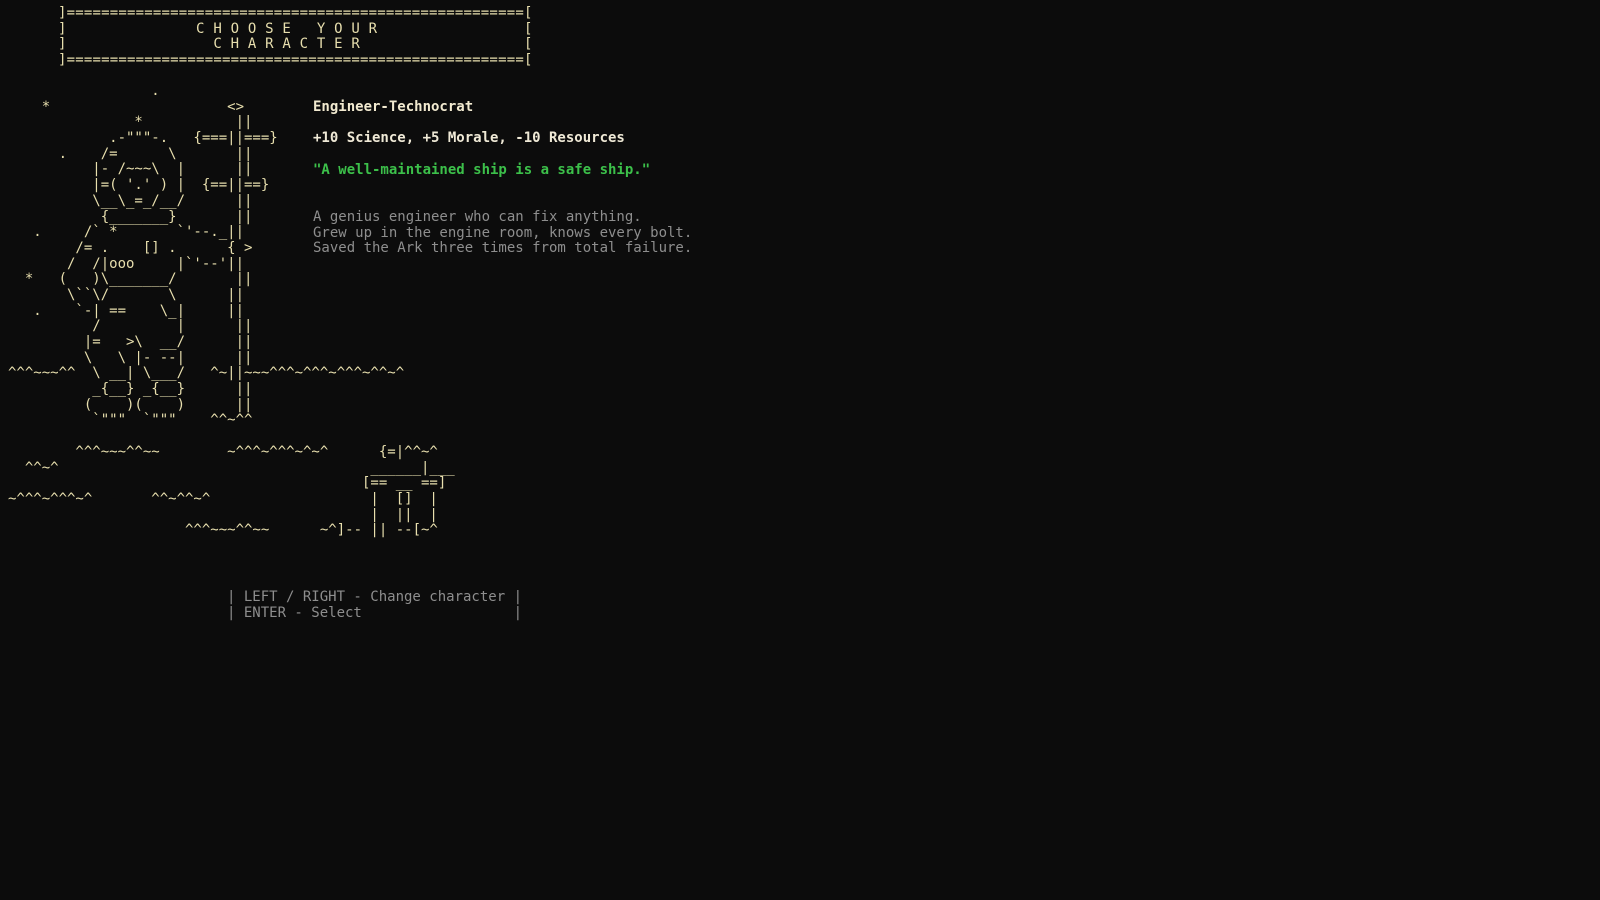 The width and height of the screenshot is (1600, 900). I want to click on art-line: ( )( ) ||, so click(130, 404).